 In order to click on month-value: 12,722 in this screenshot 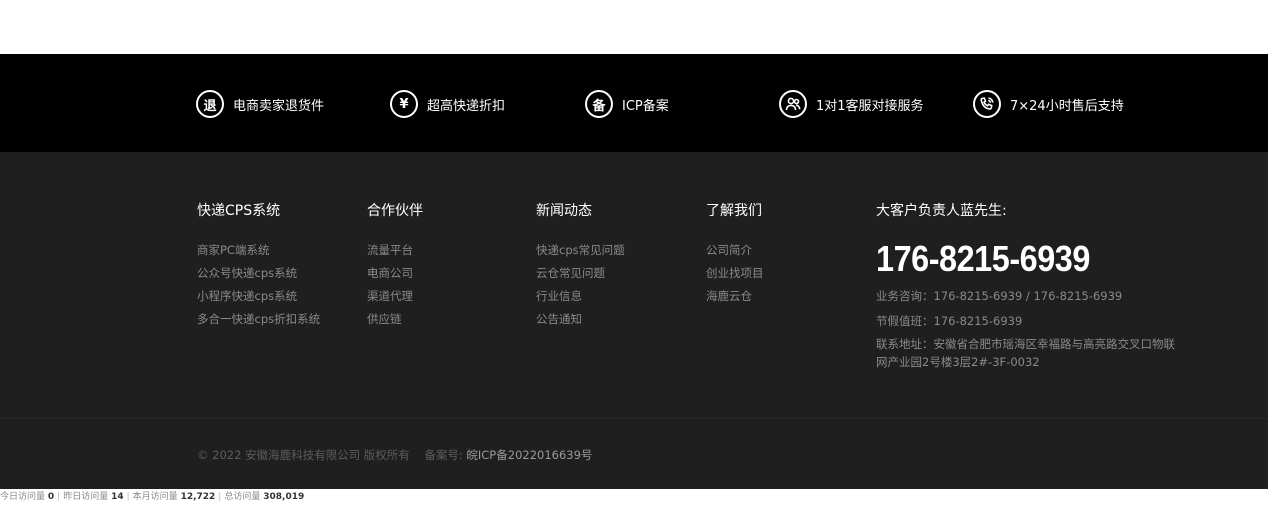, I will do `click(198, 497)`.